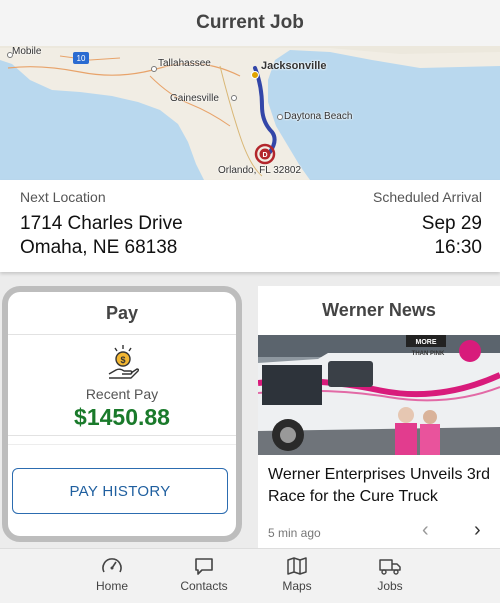  Describe the element at coordinates (425, 530) in the screenshot. I see `chevron-left-icon: ‹` at that location.